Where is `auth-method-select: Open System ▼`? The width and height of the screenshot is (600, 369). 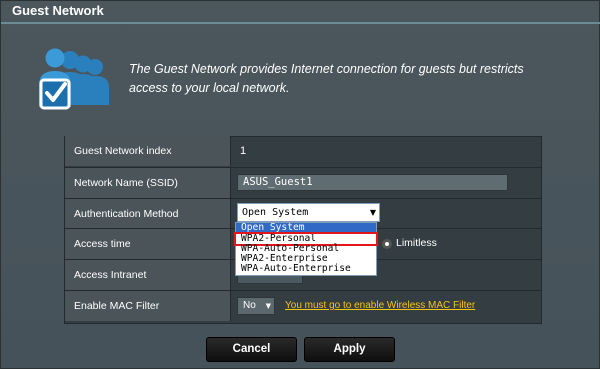
auth-method-select: Open System ▼ is located at coordinates (308, 212).